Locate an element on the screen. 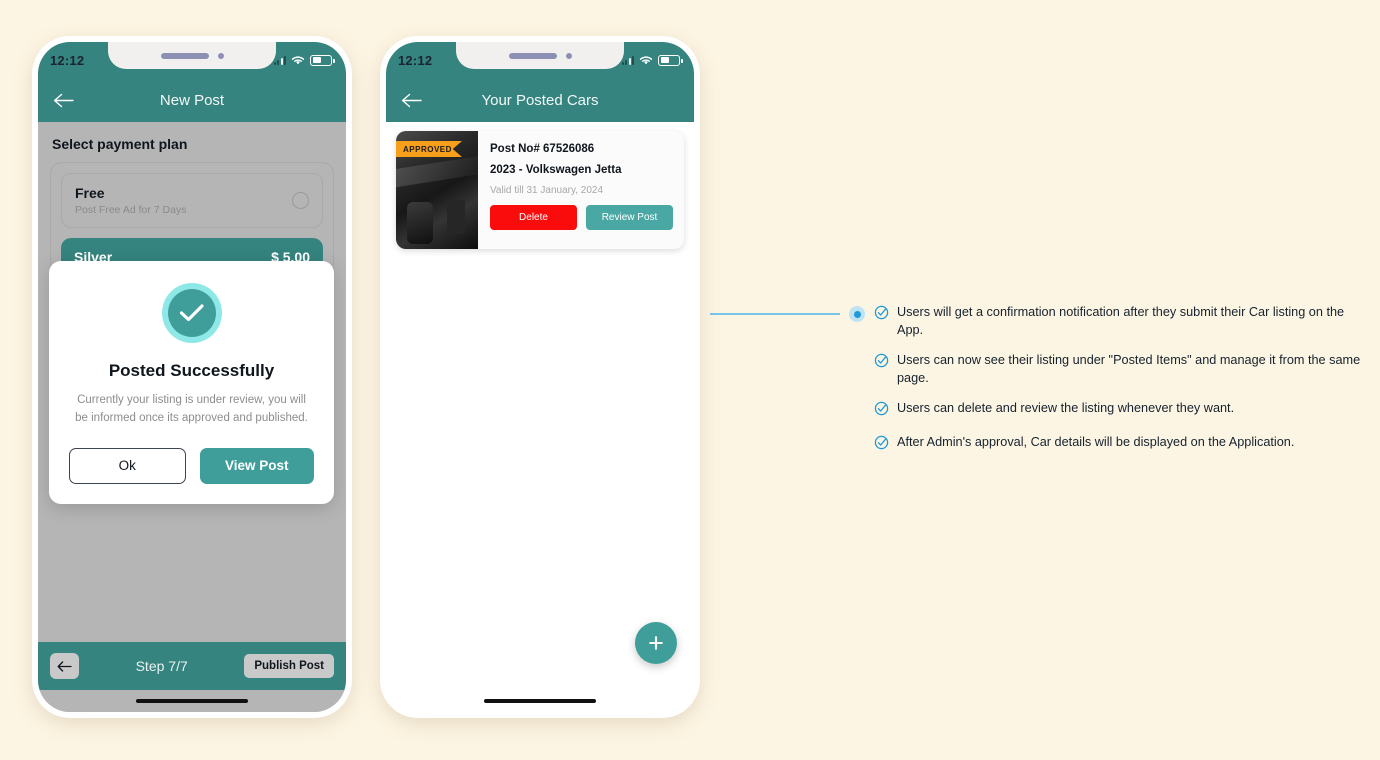  status-badge: APPROVED is located at coordinates (429, 149).